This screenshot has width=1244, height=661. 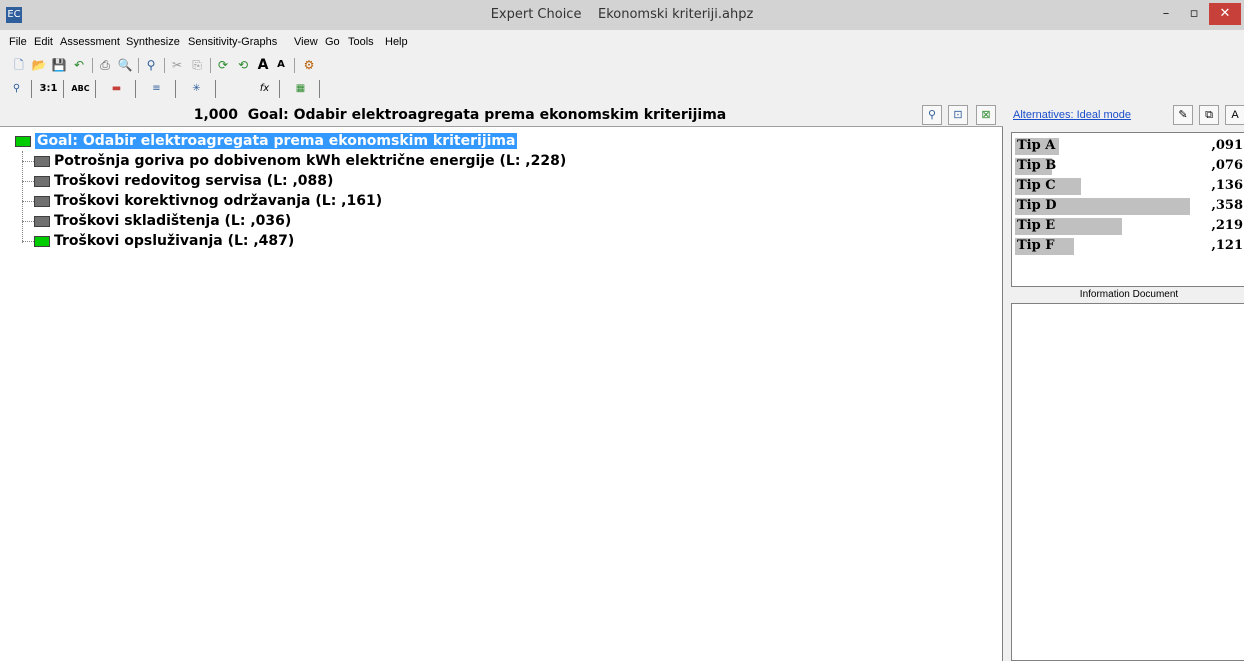 I want to click on hierarchy-icon: ⚲, so click(x=151, y=65).